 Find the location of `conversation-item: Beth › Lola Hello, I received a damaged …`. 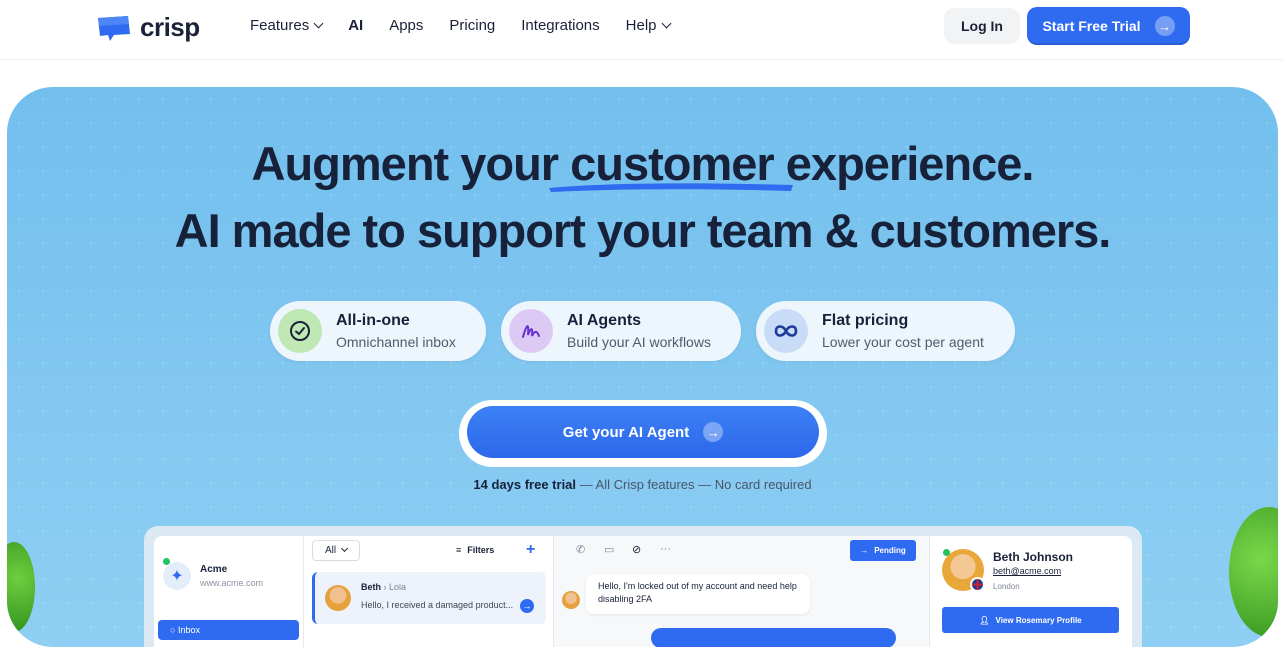

conversation-item: Beth › Lola Hello, I received a damaged … is located at coordinates (429, 598).